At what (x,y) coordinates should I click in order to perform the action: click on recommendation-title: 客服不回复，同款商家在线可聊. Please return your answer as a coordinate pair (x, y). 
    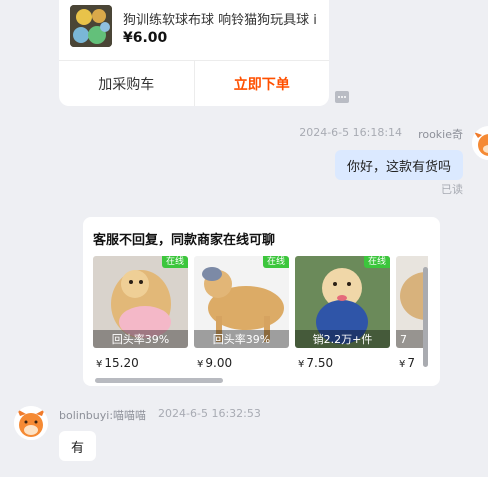
    Looking at the image, I should click on (184, 240).